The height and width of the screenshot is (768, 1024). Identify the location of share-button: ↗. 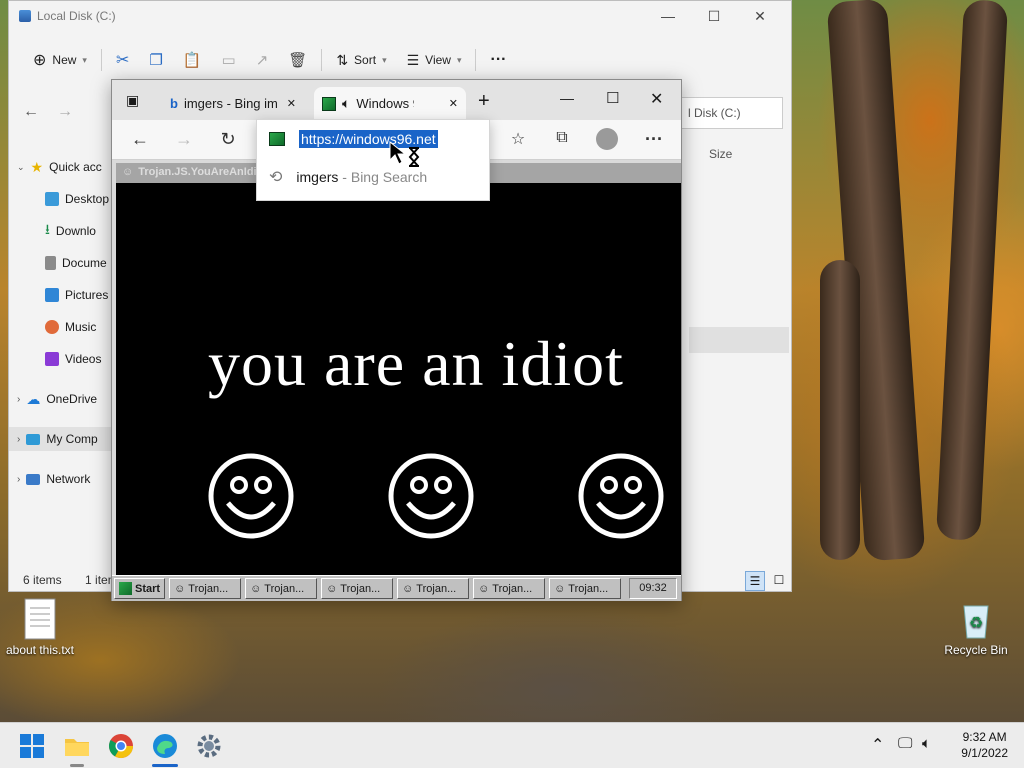
(262, 60).